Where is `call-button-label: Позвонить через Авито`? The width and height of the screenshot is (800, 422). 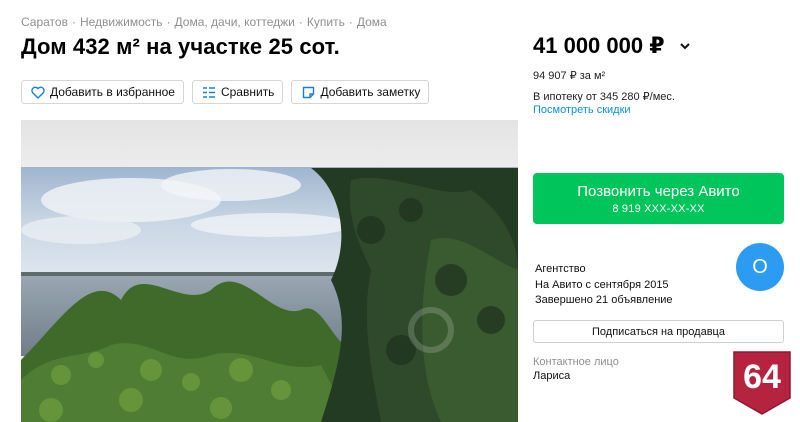 call-button-label: Позвонить через Авито is located at coordinates (658, 191).